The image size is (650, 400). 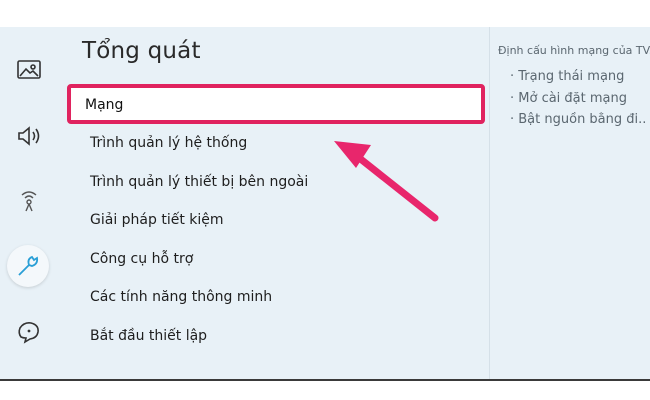 I want to click on support-icon, so click(x=29, y=332).